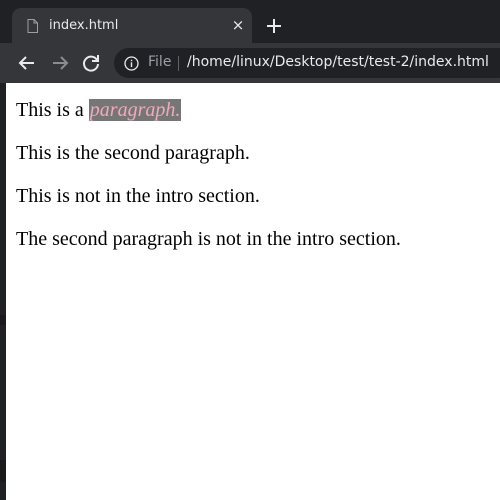  I want to click on info-icon, so click(131, 63).